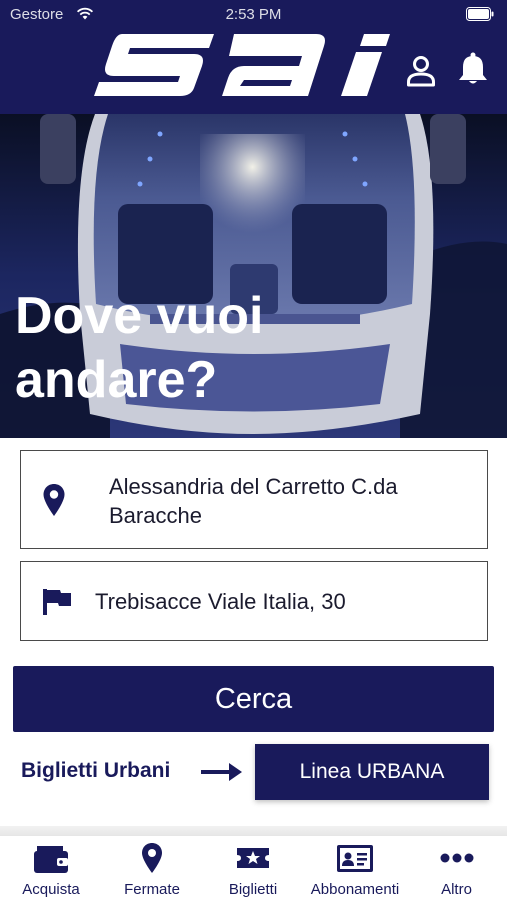 This screenshot has width=507, height=900. I want to click on location-pin-icon, so click(54, 500).